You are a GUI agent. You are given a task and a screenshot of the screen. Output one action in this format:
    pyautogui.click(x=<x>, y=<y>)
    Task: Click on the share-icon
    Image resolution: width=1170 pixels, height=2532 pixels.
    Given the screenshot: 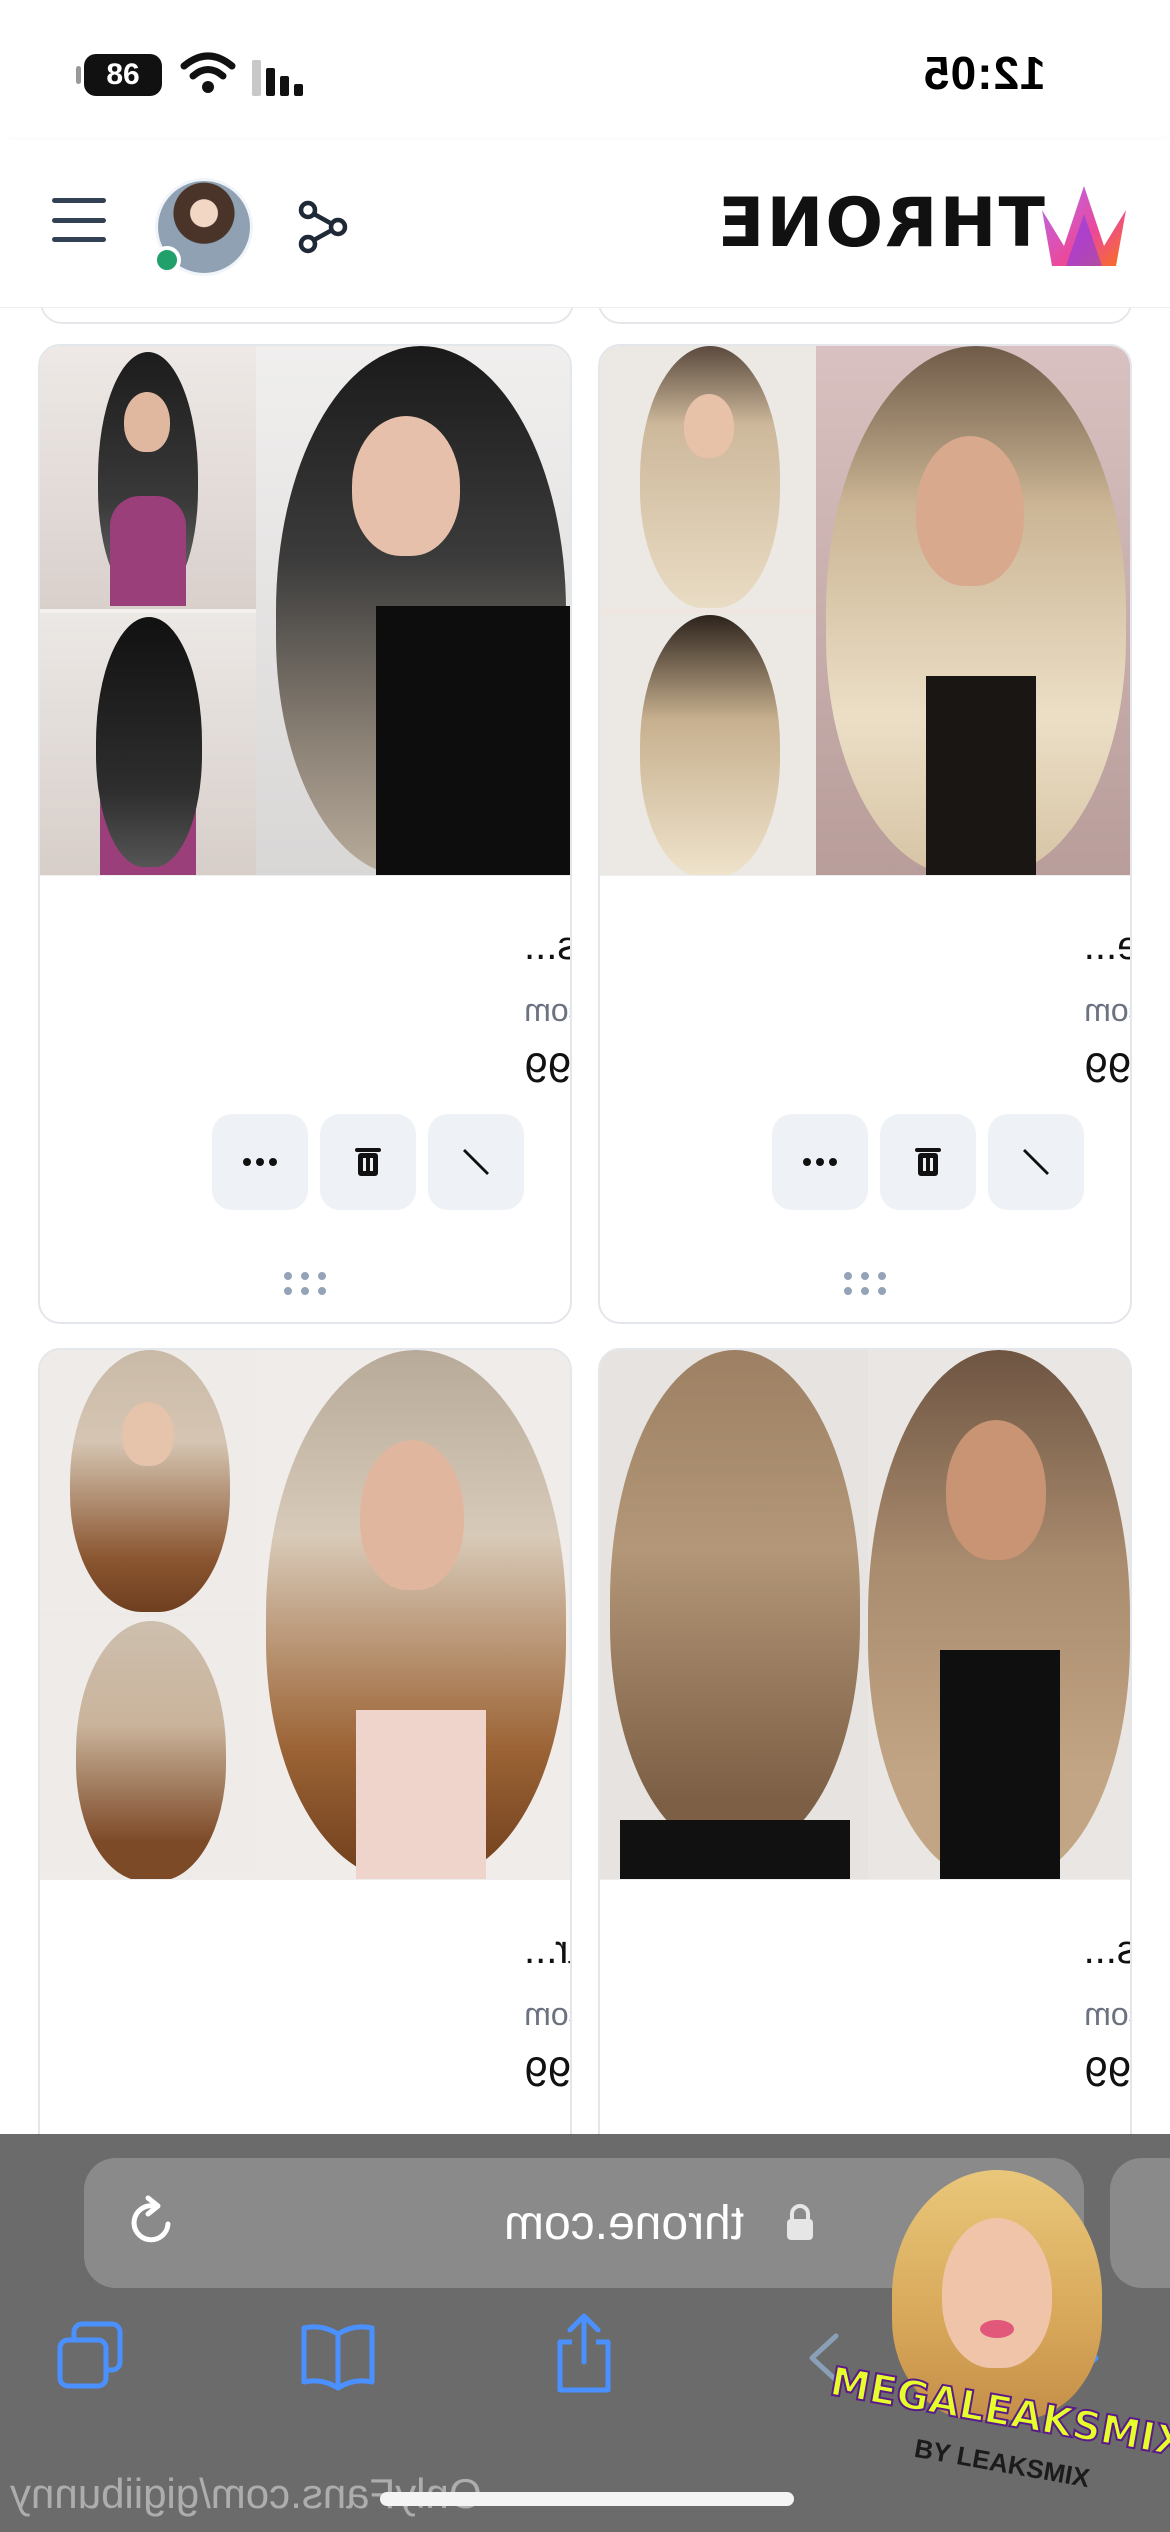 What is the action you would take?
    pyautogui.click(x=584, y=2353)
    